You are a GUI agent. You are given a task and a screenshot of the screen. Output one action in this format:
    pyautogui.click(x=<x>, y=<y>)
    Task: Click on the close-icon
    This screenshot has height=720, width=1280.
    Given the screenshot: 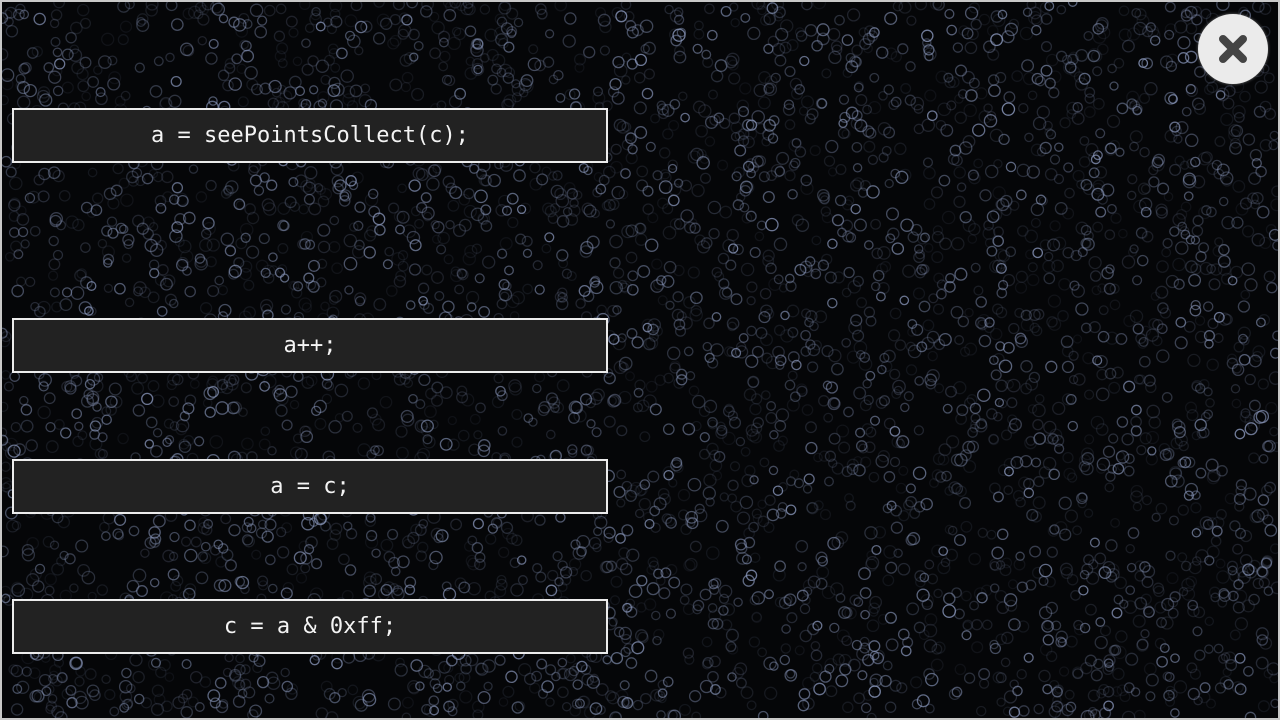 What is the action you would take?
    pyautogui.click(x=1233, y=49)
    